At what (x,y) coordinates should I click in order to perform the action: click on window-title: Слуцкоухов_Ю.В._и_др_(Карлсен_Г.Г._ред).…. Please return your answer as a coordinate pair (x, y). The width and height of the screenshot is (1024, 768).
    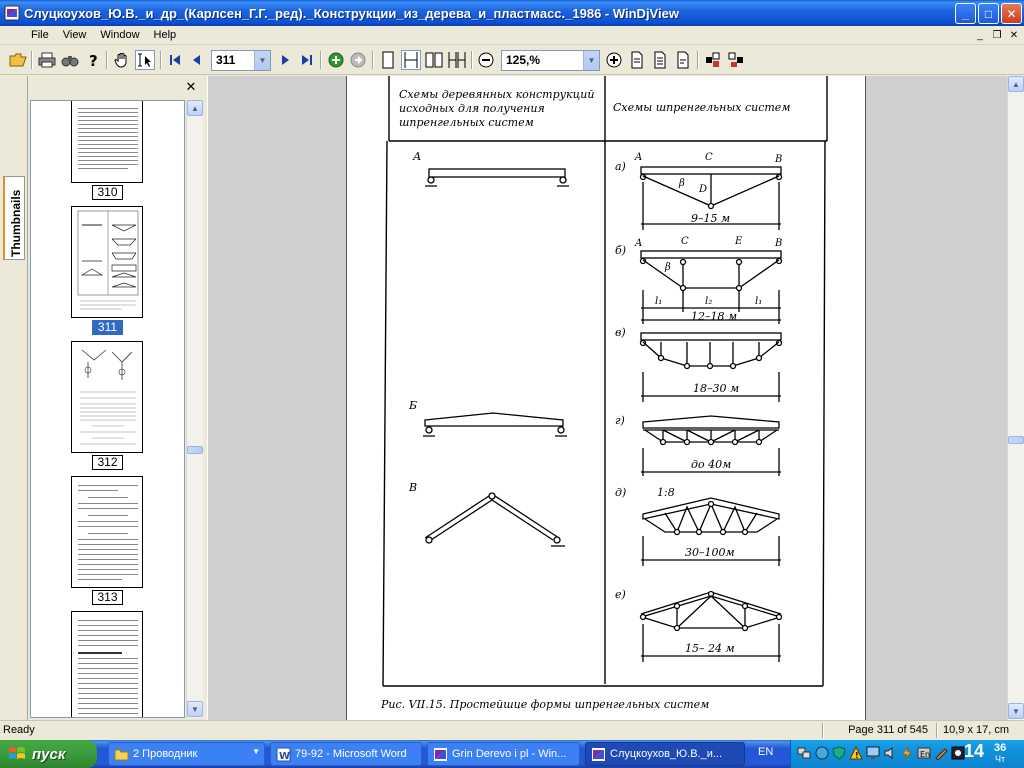
    Looking at the image, I should click on (351, 13).